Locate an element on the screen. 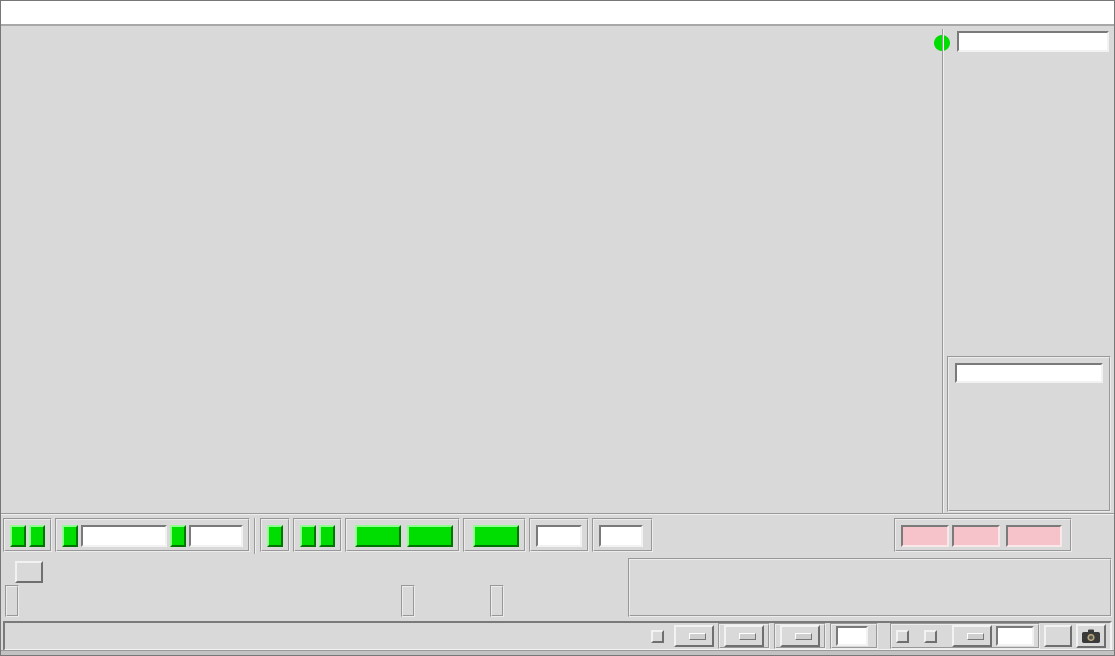  status-bar is located at coordinates (557, 636).